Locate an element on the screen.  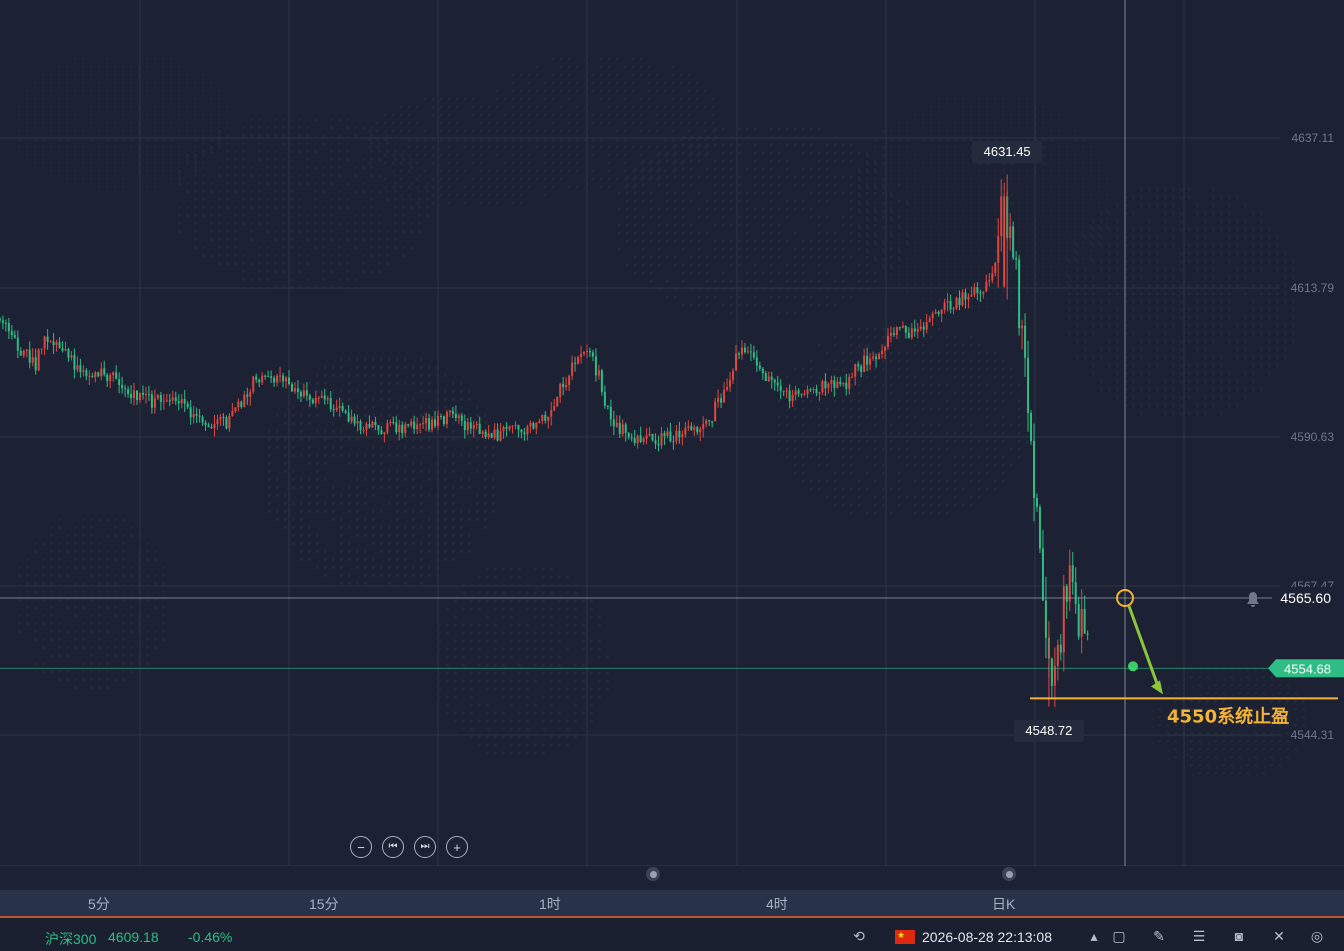
connection-icon: ⟲ is located at coordinates (859, 936).